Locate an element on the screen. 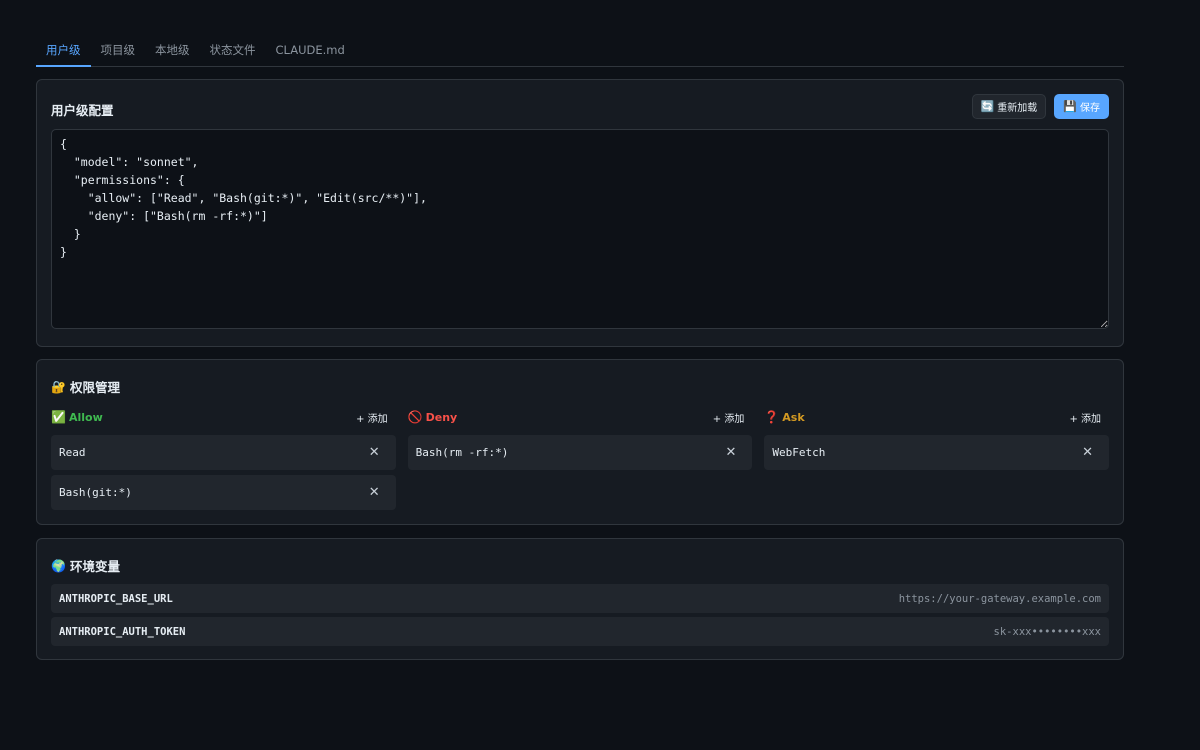 This screenshot has width=1200, height=750. reload-icon: 🔄 is located at coordinates (987, 106).